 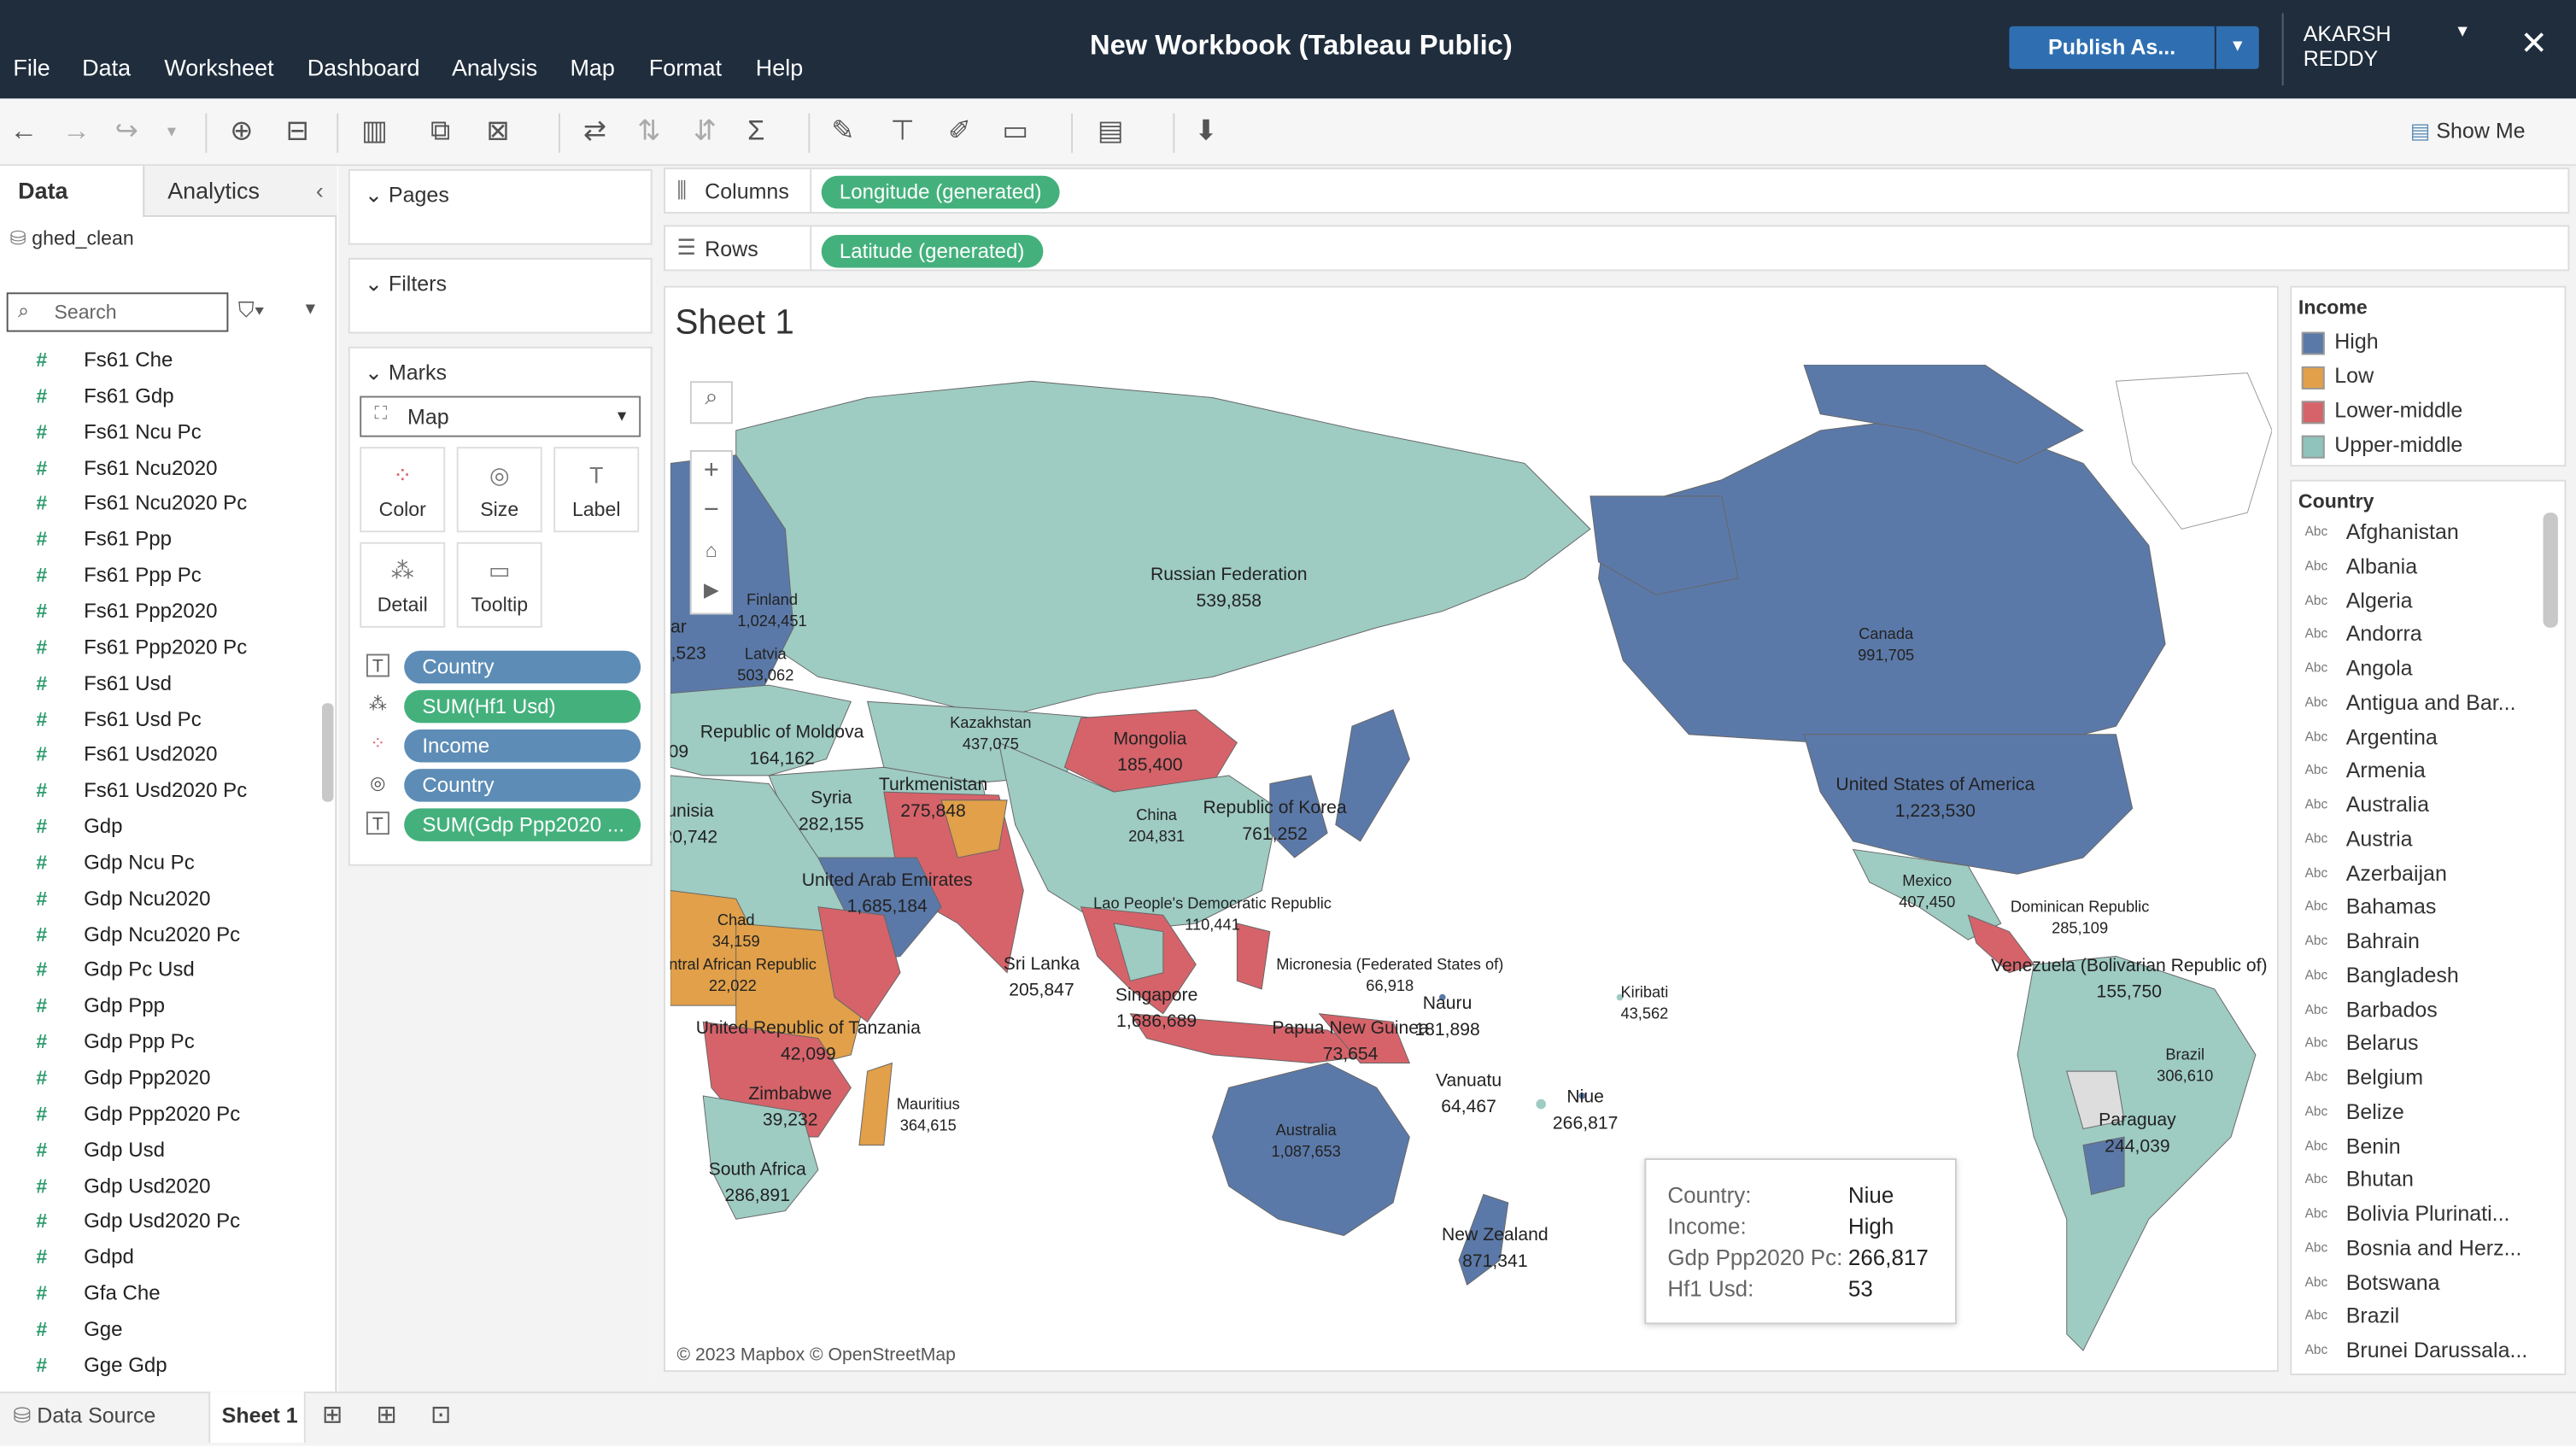 I want to click on close-icon: ✕, so click(x=2534, y=43).